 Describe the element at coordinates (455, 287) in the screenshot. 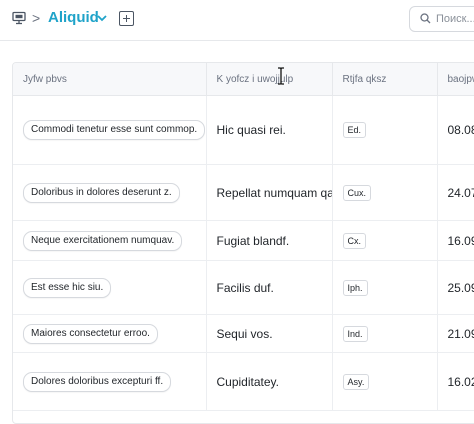

I see `date-cell: 25.09.` at that location.